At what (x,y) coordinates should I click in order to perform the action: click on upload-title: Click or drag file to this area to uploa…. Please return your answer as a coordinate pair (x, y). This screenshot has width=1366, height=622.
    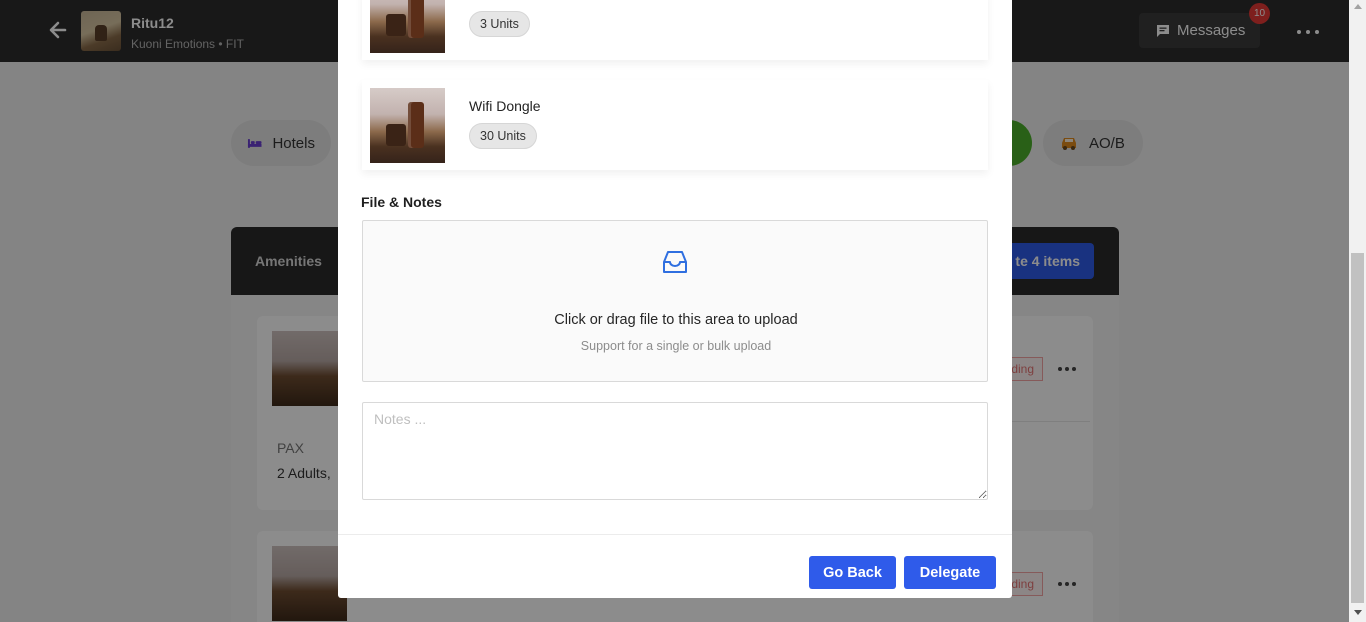
    Looking at the image, I should click on (676, 320).